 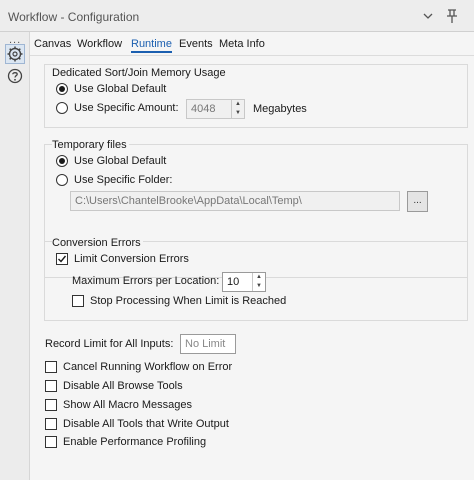 I want to click on tab-runtime: Runtime, so click(x=151, y=45).